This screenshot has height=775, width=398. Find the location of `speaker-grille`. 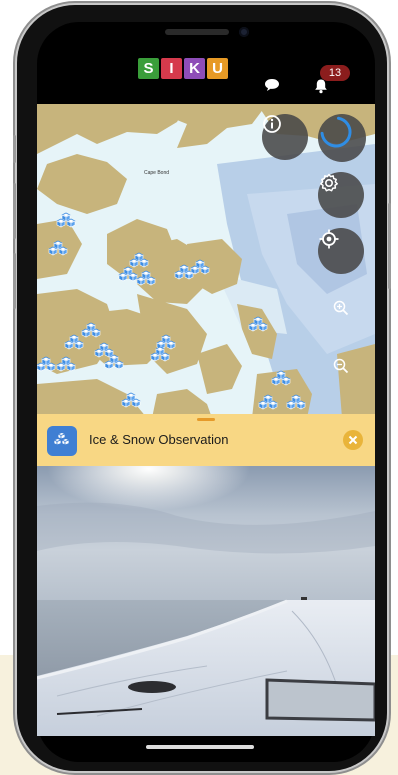

speaker-grille is located at coordinates (197, 32).